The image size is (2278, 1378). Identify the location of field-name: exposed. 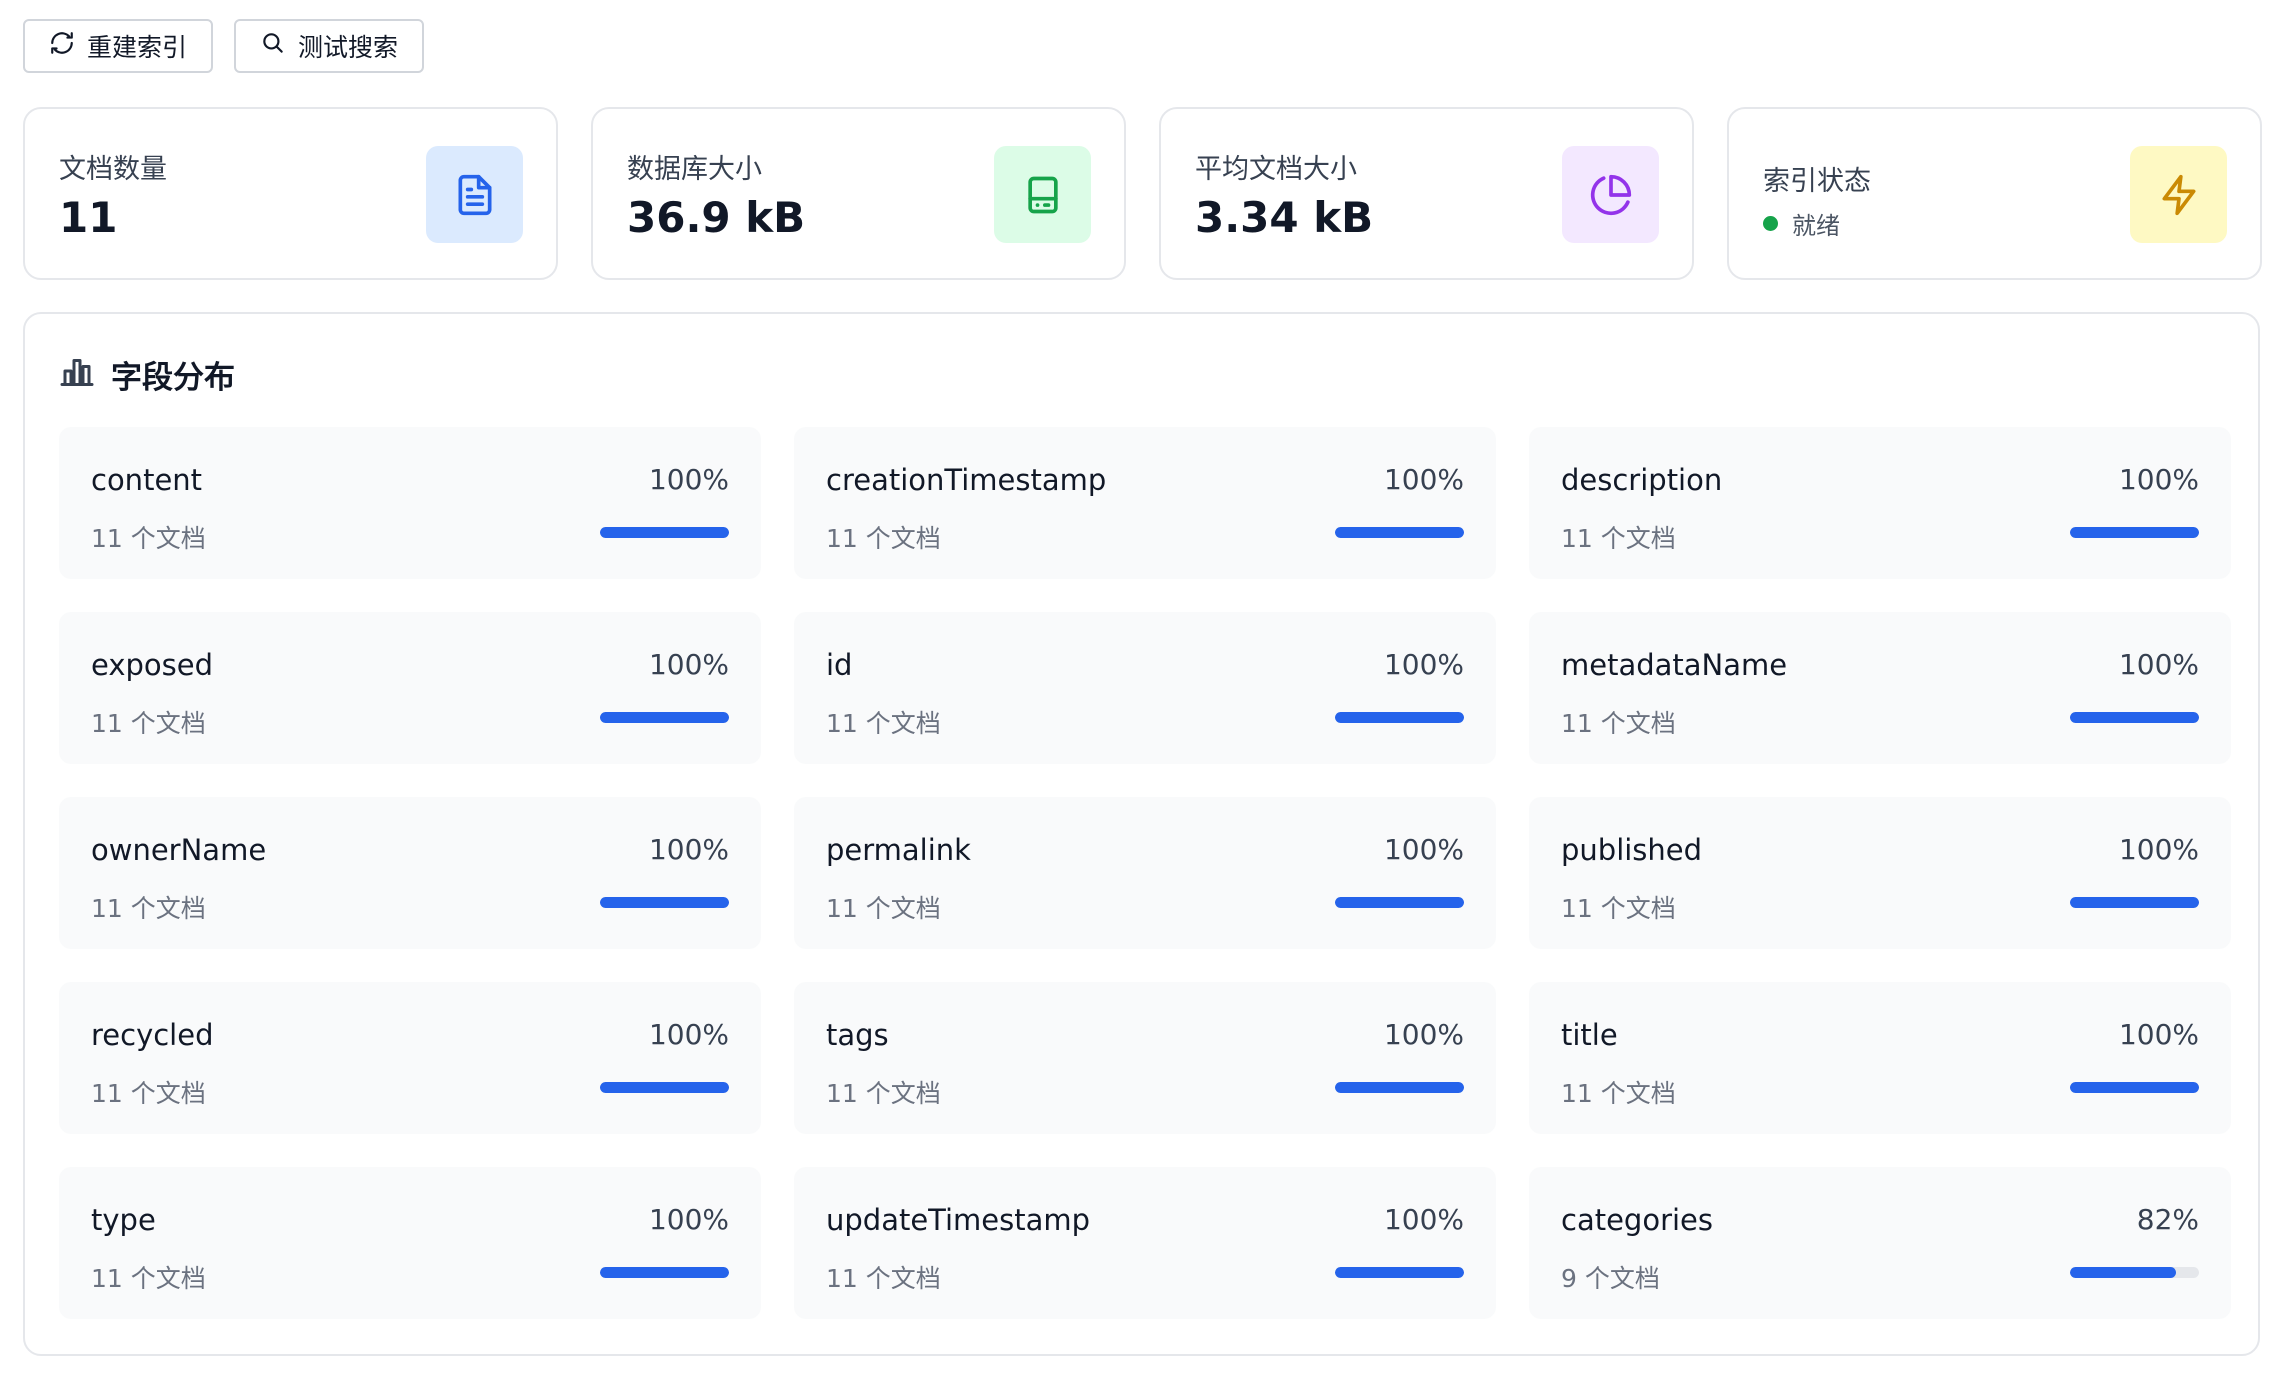
(152, 665).